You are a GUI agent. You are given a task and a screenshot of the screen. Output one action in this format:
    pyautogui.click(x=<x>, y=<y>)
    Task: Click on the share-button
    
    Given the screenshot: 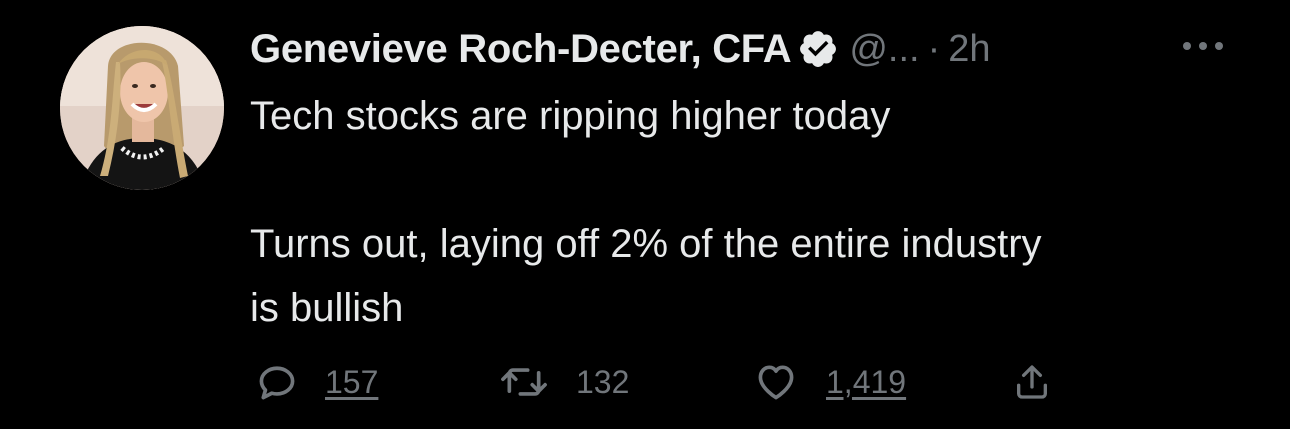 What is the action you would take?
    pyautogui.click(x=1032, y=382)
    